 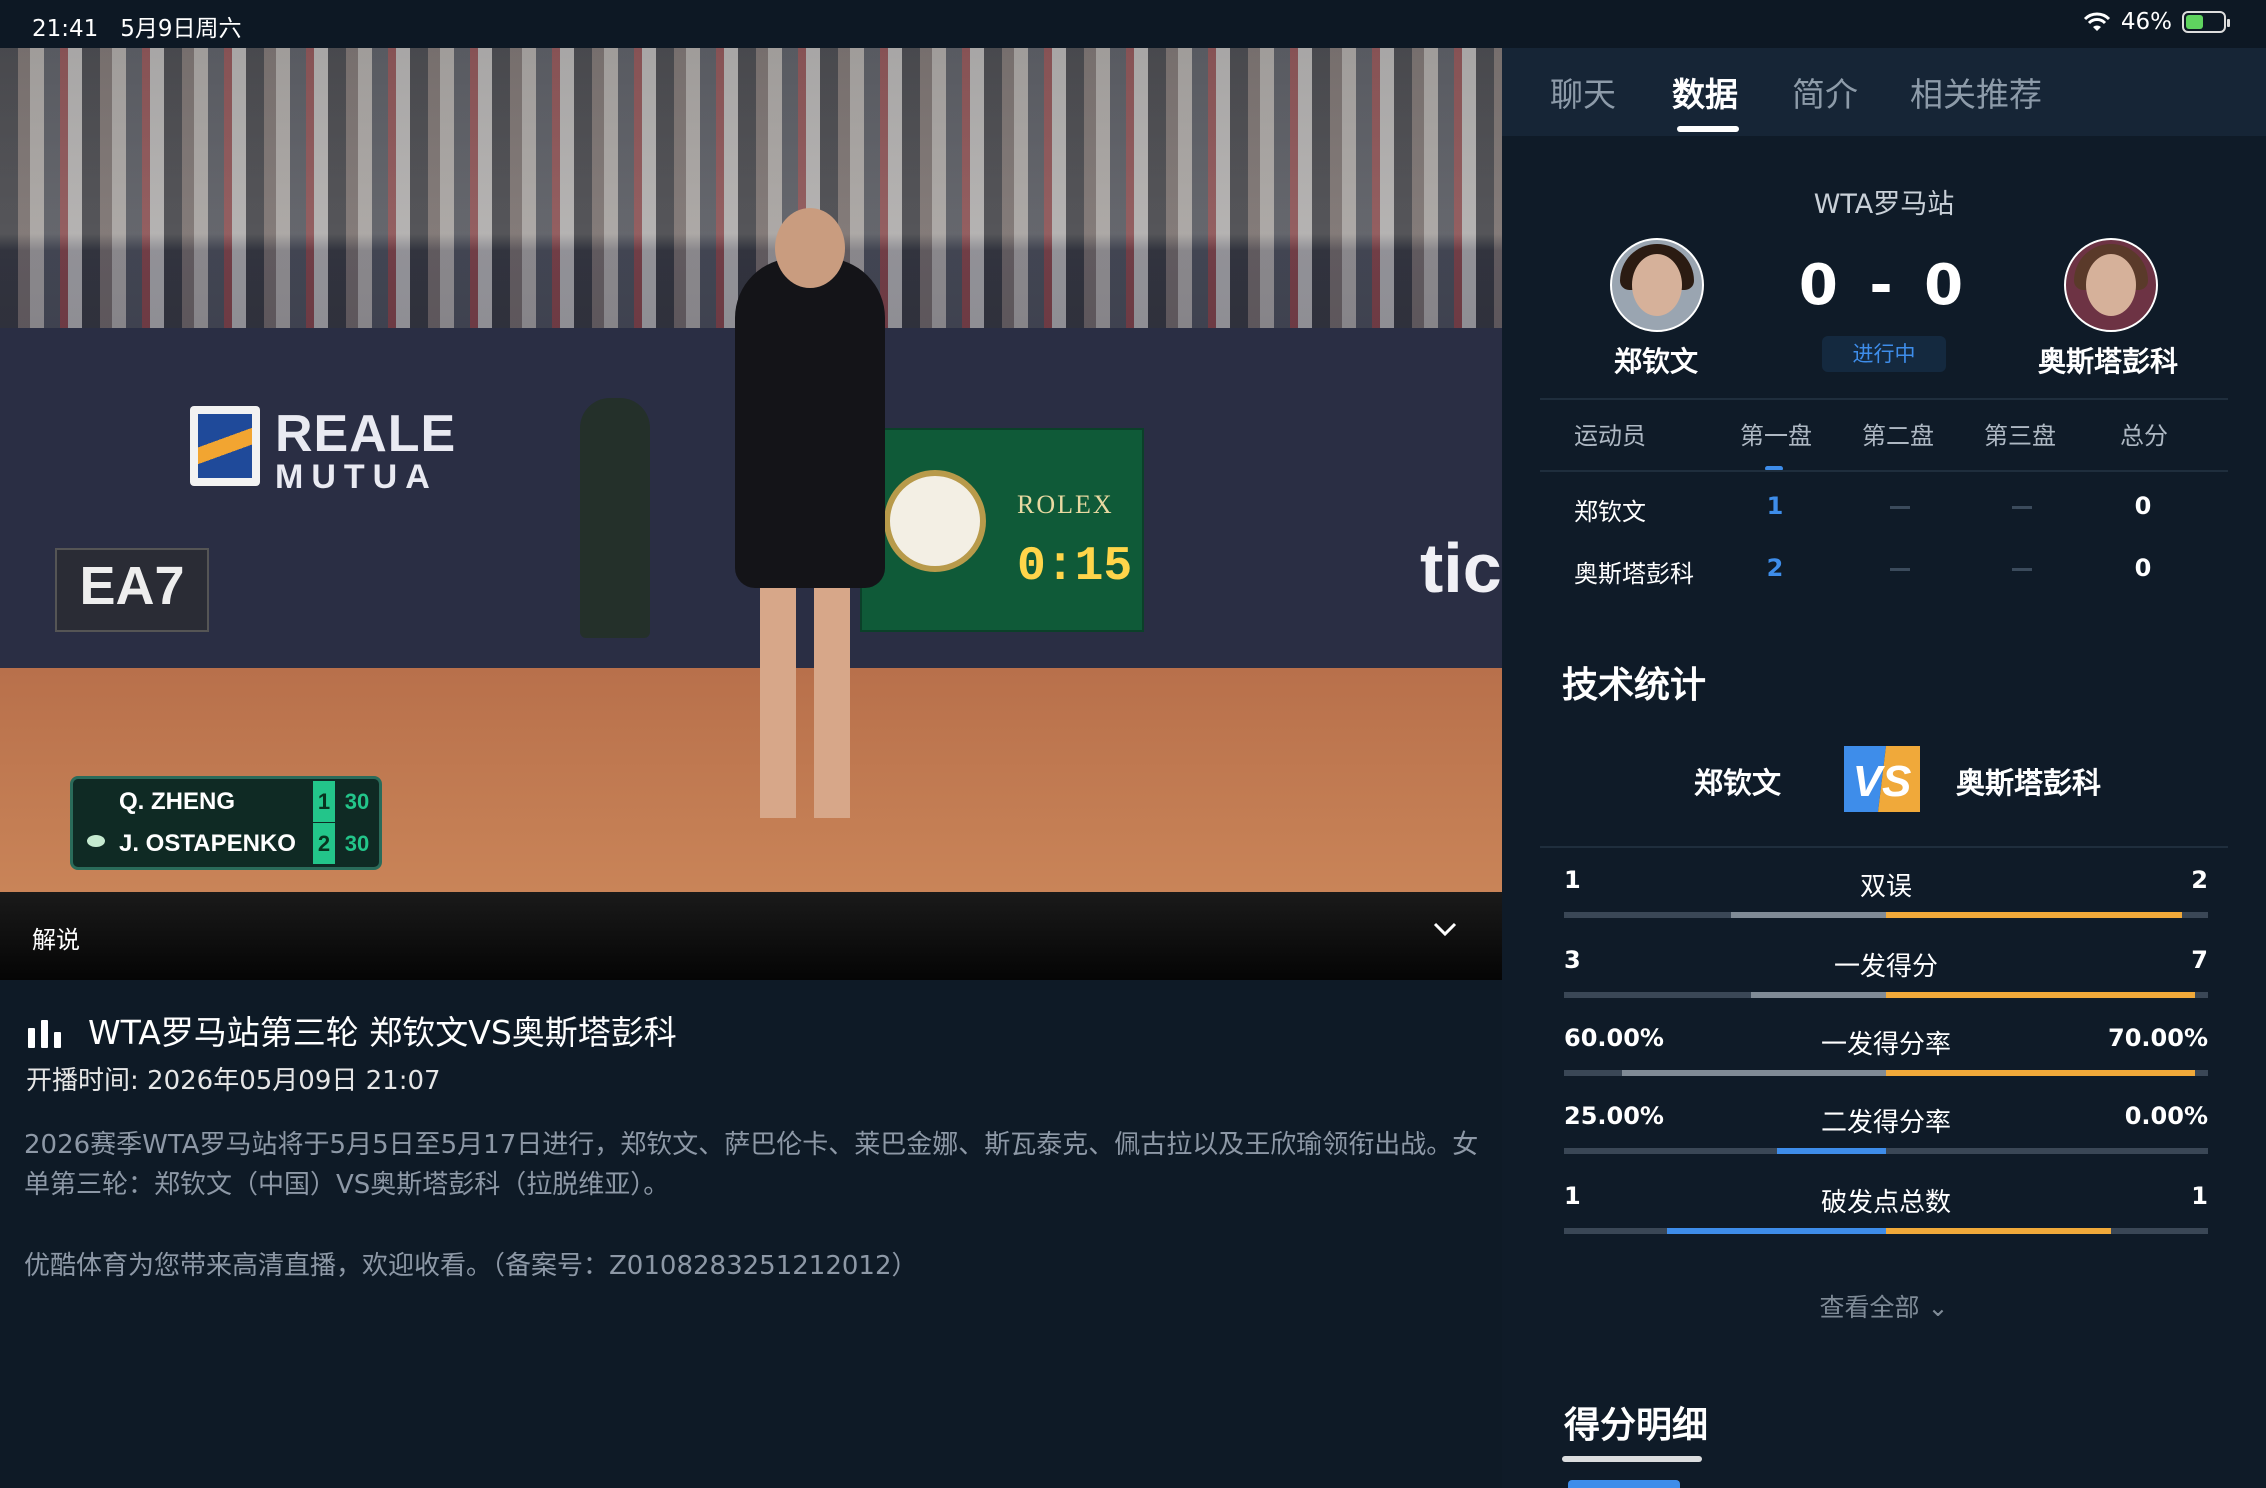 What do you see at coordinates (1656, 361) in the screenshot?
I see `player1-name: 郑钦文` at bounding box center [1656, 361].